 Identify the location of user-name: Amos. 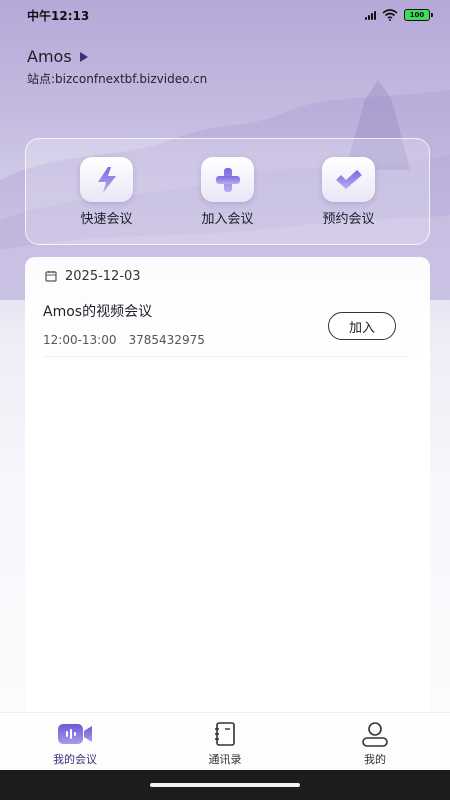
(49, 56).